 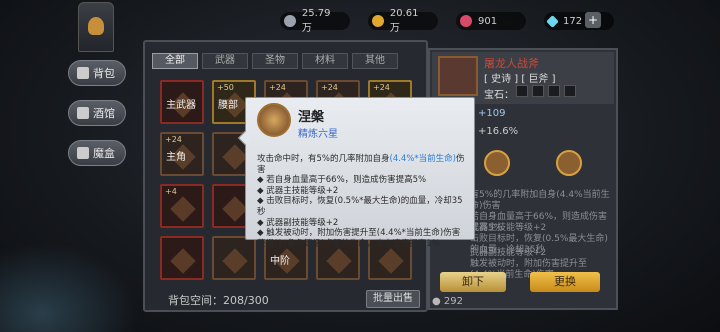 I want to click on tooltip-bullet-text: 武器副技能等级+2, so click(x=302, y=222).